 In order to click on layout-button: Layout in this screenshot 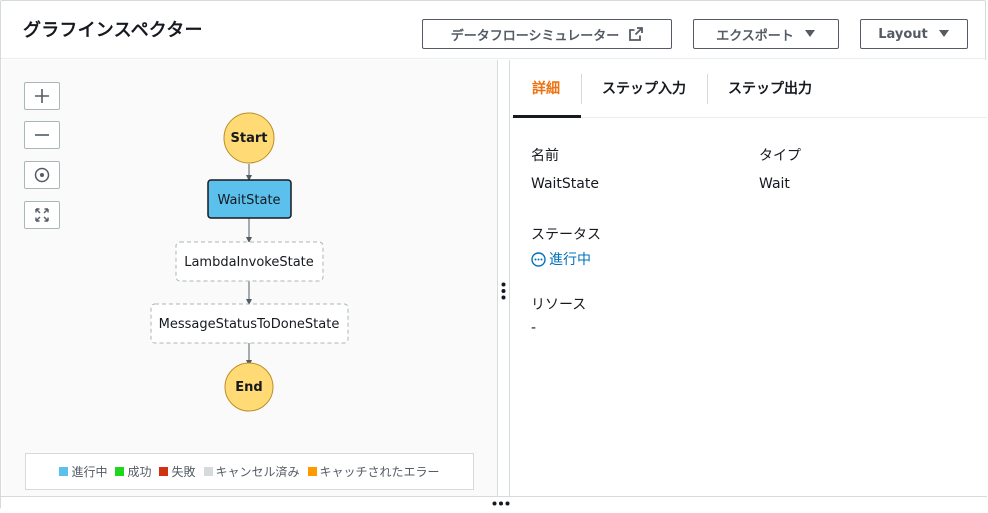, I will do `click(914, 34)`.